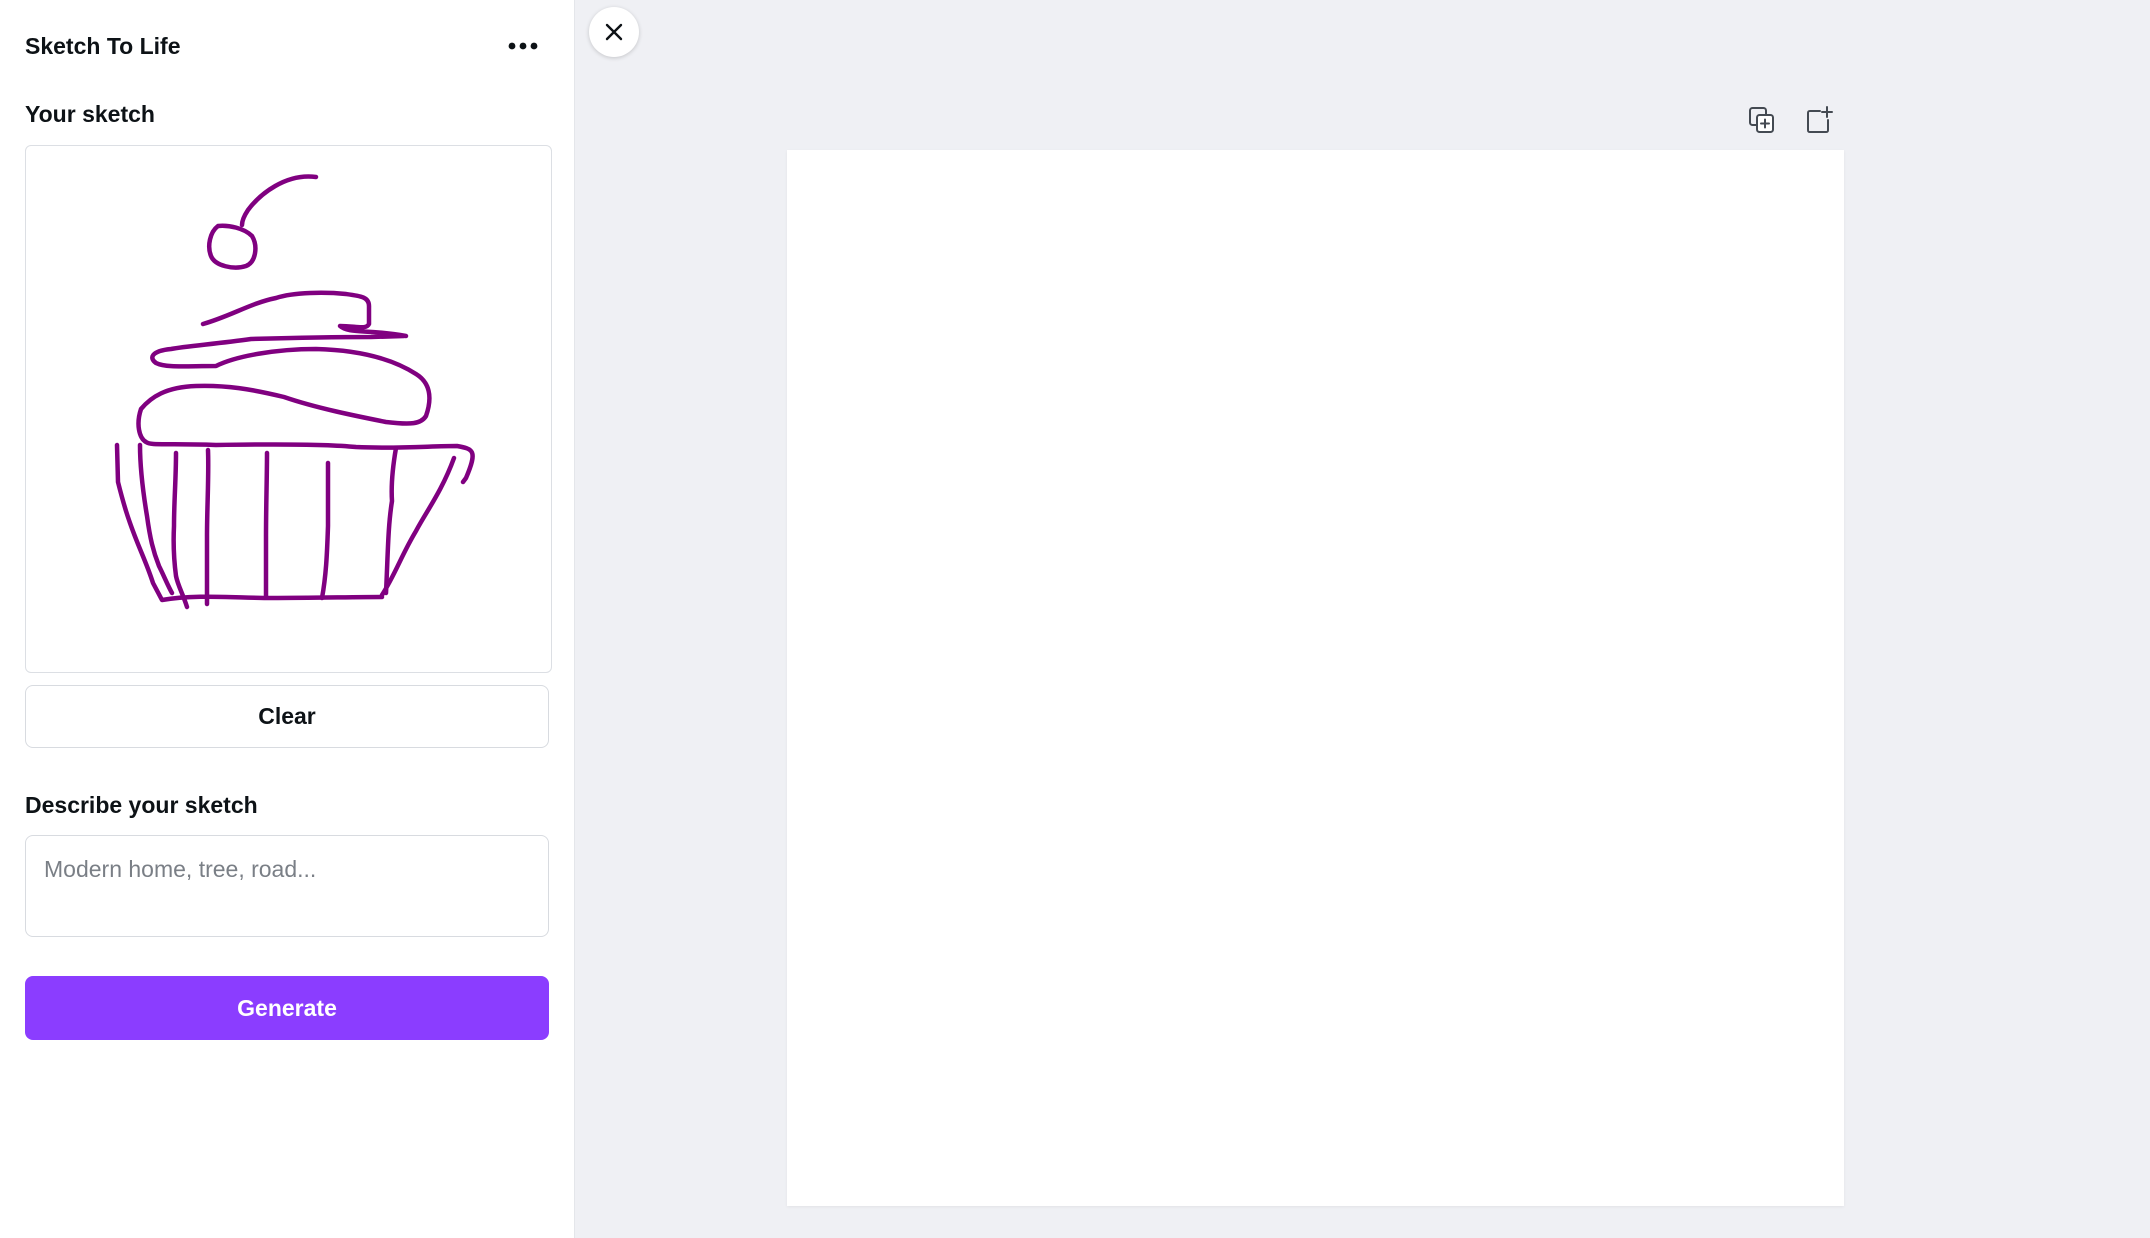  What do you see at coordinates (287, 886) in the screenshot?
I see `describe-input` at bounding box center [287, 886].